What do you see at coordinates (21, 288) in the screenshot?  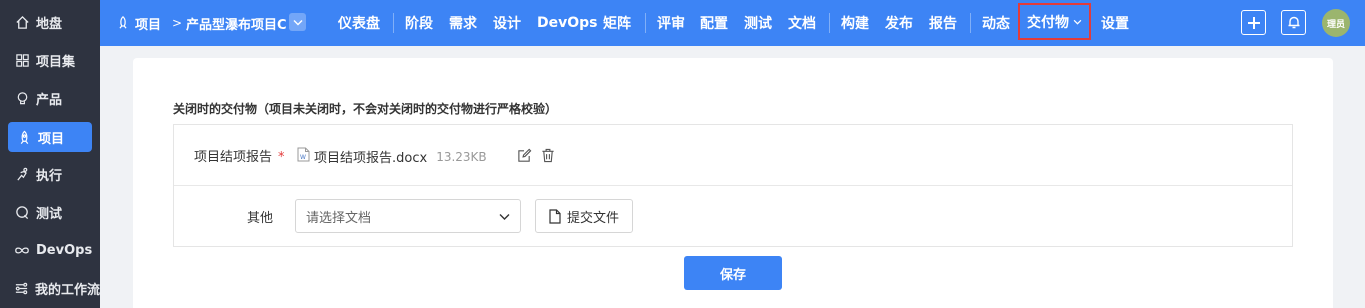 I see `workflow-icon` at bounding box center [21, 288].